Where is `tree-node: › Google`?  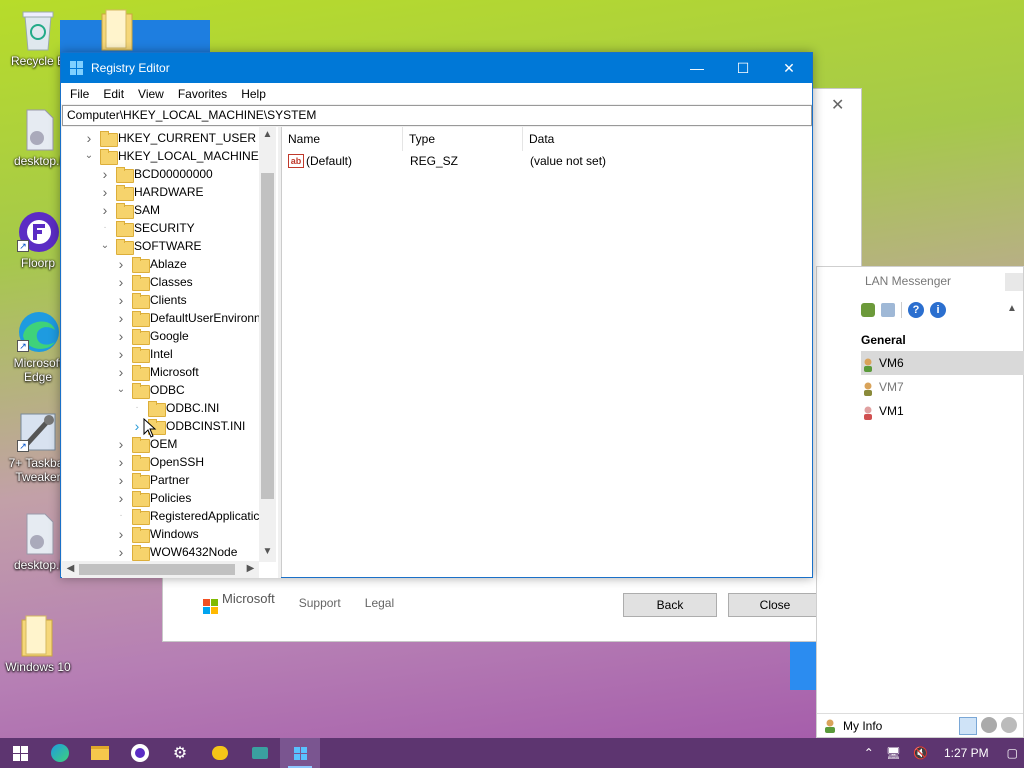 tree-node: › Google is located at coordinates (160, 336).